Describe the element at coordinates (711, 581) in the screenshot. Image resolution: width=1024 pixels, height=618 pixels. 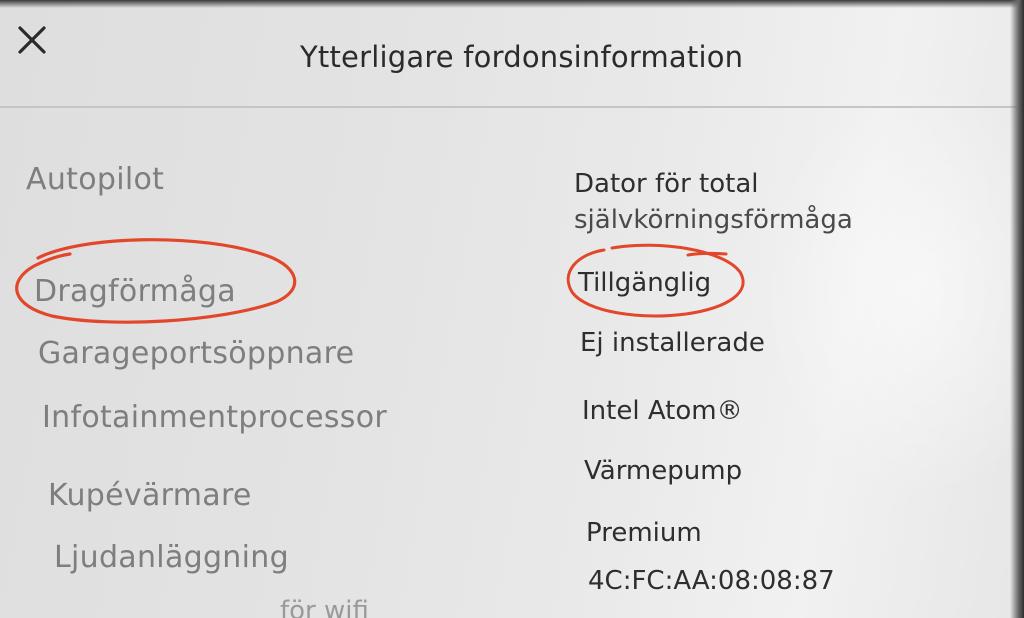
I see `value-wifi-mac: 4C:FC:AA:08:08:87` at that location.